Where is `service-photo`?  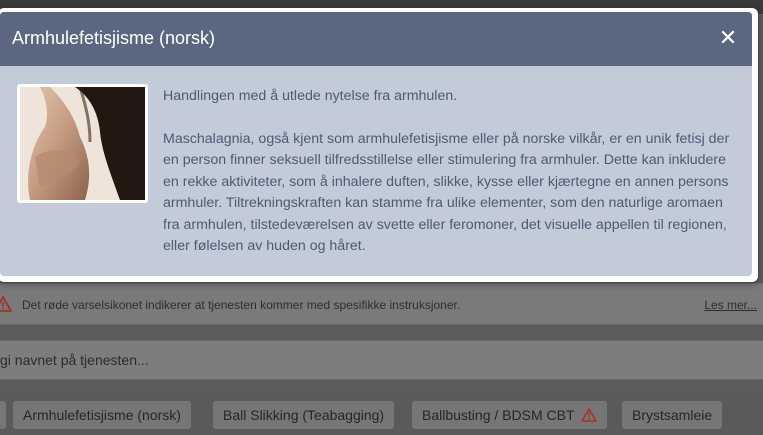 service-photo is located at coordinates (82, 143).